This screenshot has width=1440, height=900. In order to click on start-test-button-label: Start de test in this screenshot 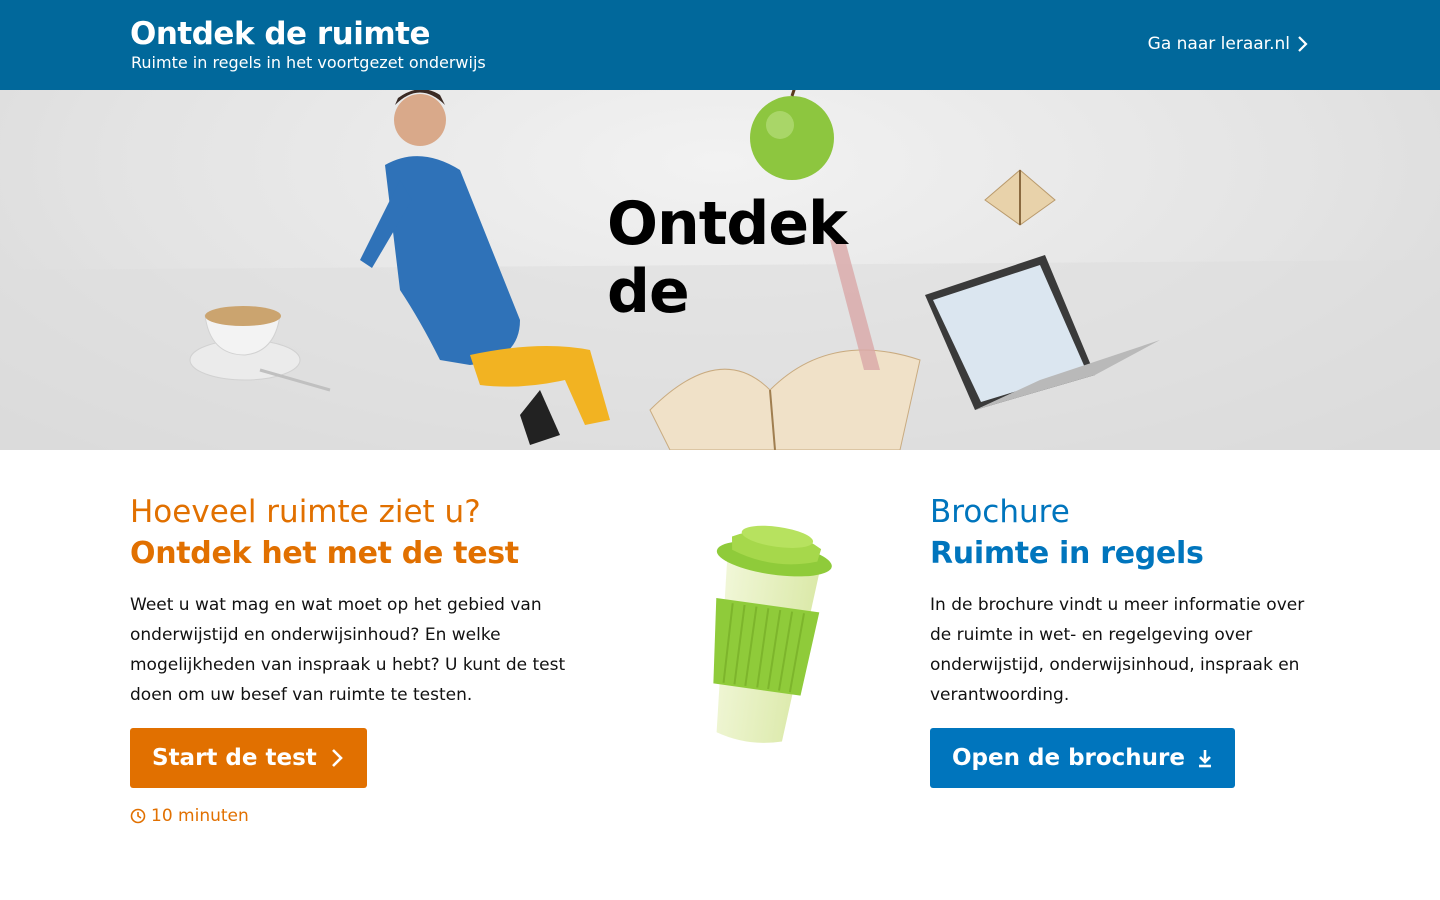, I will do `click(234, 758)`.